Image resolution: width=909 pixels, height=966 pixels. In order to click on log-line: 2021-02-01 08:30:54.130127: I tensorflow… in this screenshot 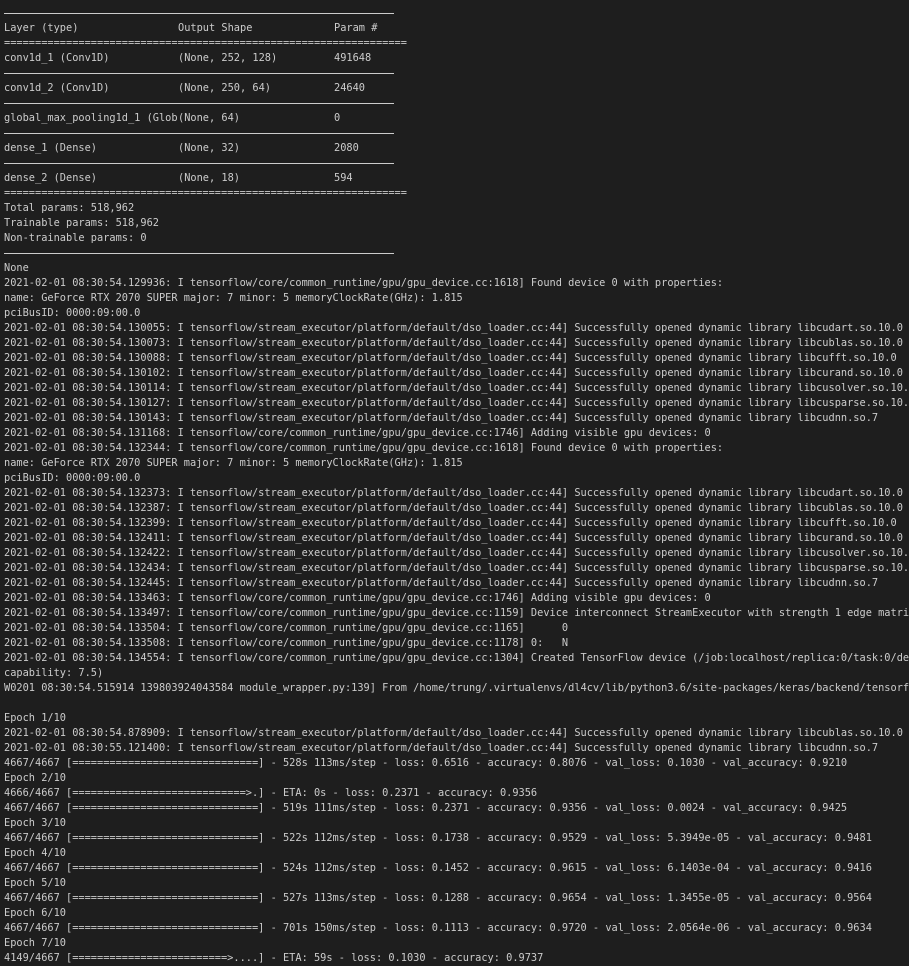, I will do `click(456, 403)`.